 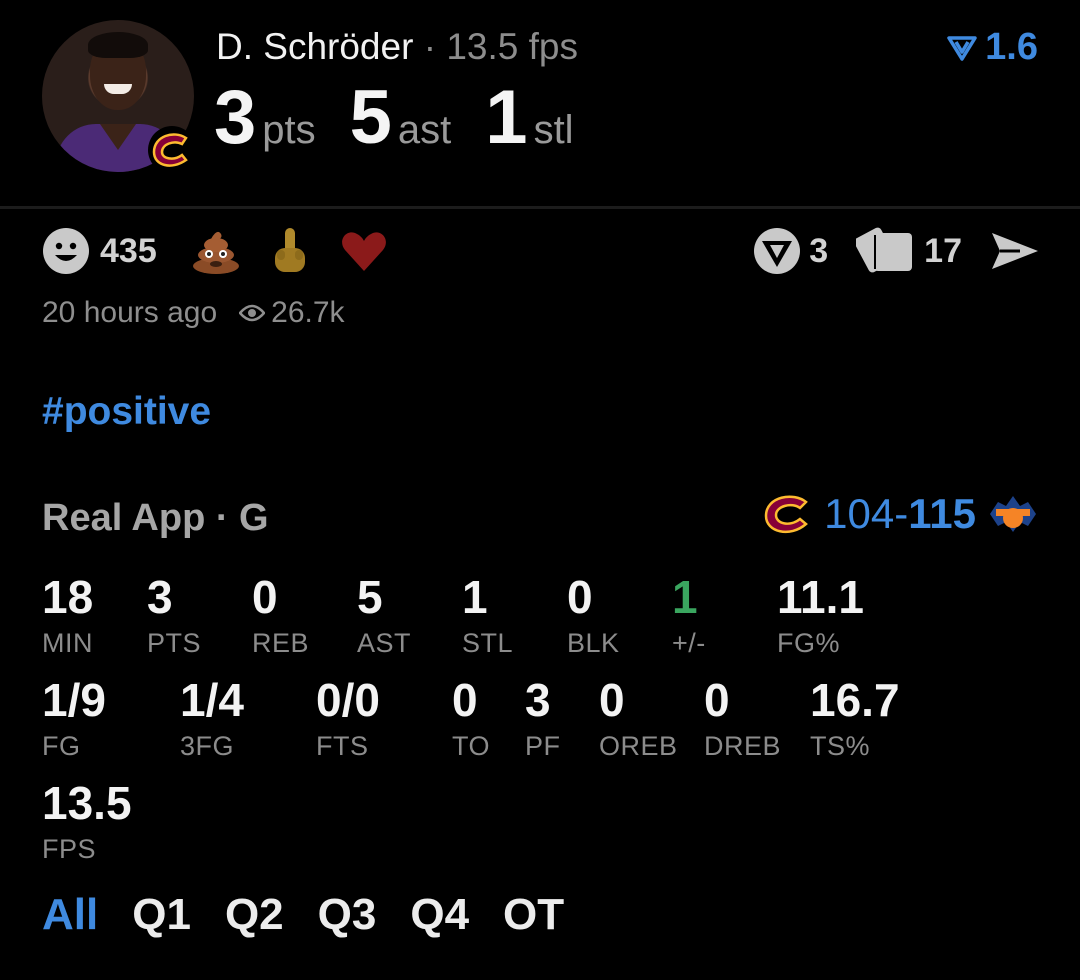 What do you see at coordinates (128, 250) in the screenshot?
I see `smile-count: 435` at bounding box center [128, 250].